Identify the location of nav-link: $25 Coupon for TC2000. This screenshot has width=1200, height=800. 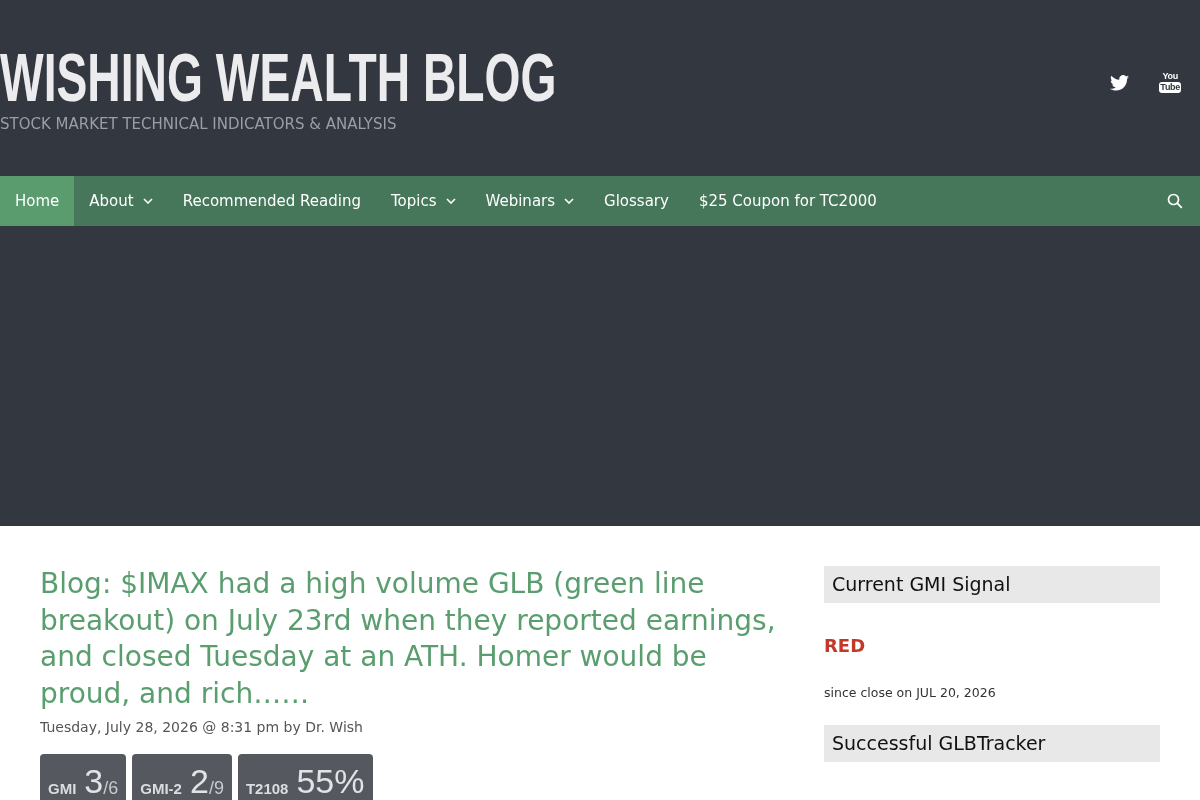
(787, 201).